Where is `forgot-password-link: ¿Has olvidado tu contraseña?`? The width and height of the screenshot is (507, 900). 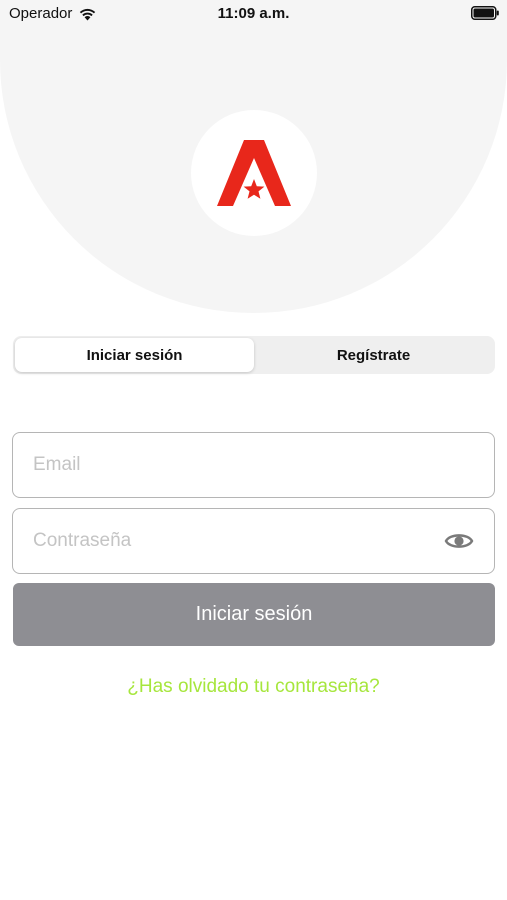 forgot-password-link: ¿Has olvidado tu contraseña? is located at coordinates (253, 687).